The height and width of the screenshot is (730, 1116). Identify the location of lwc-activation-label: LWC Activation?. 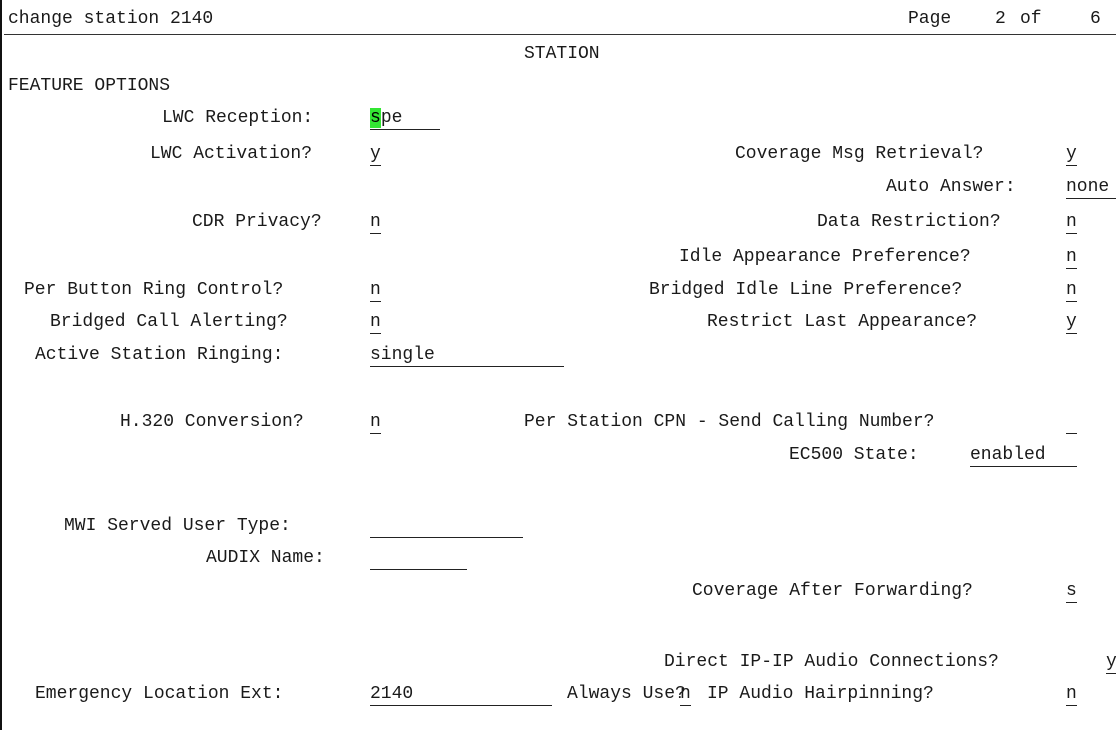
(231, 154).